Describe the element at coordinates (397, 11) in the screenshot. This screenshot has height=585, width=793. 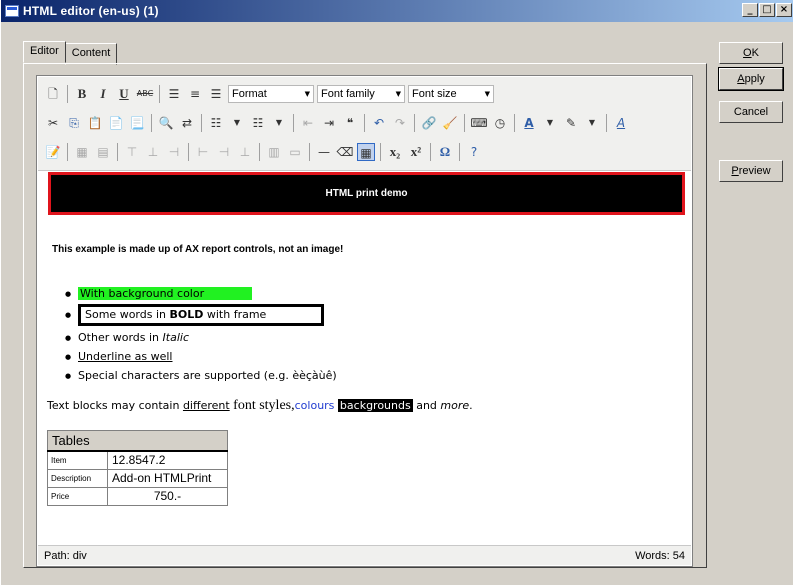
I see `title-bar: HTML editor (en-us) (1) _ □ ×` at that location.